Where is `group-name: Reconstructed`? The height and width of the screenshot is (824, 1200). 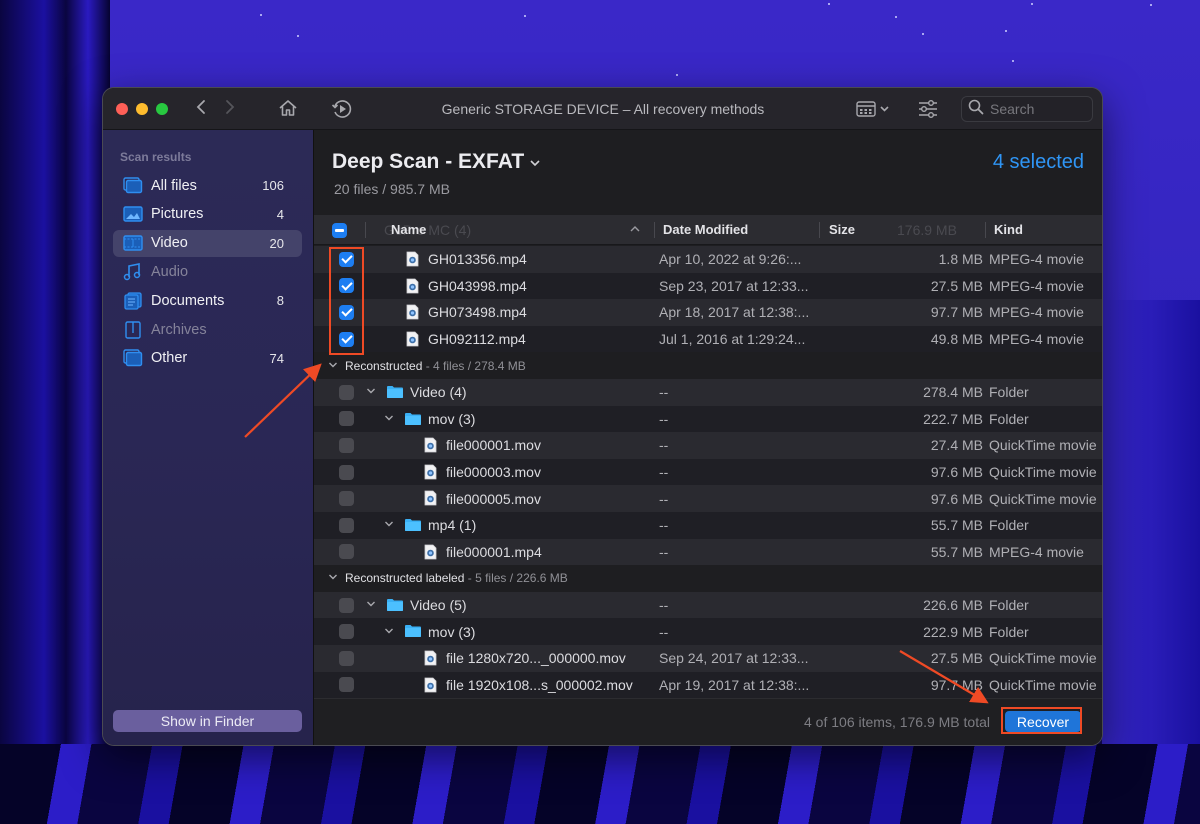
group-name: Reconstructed is located at coordinates (384, 365).